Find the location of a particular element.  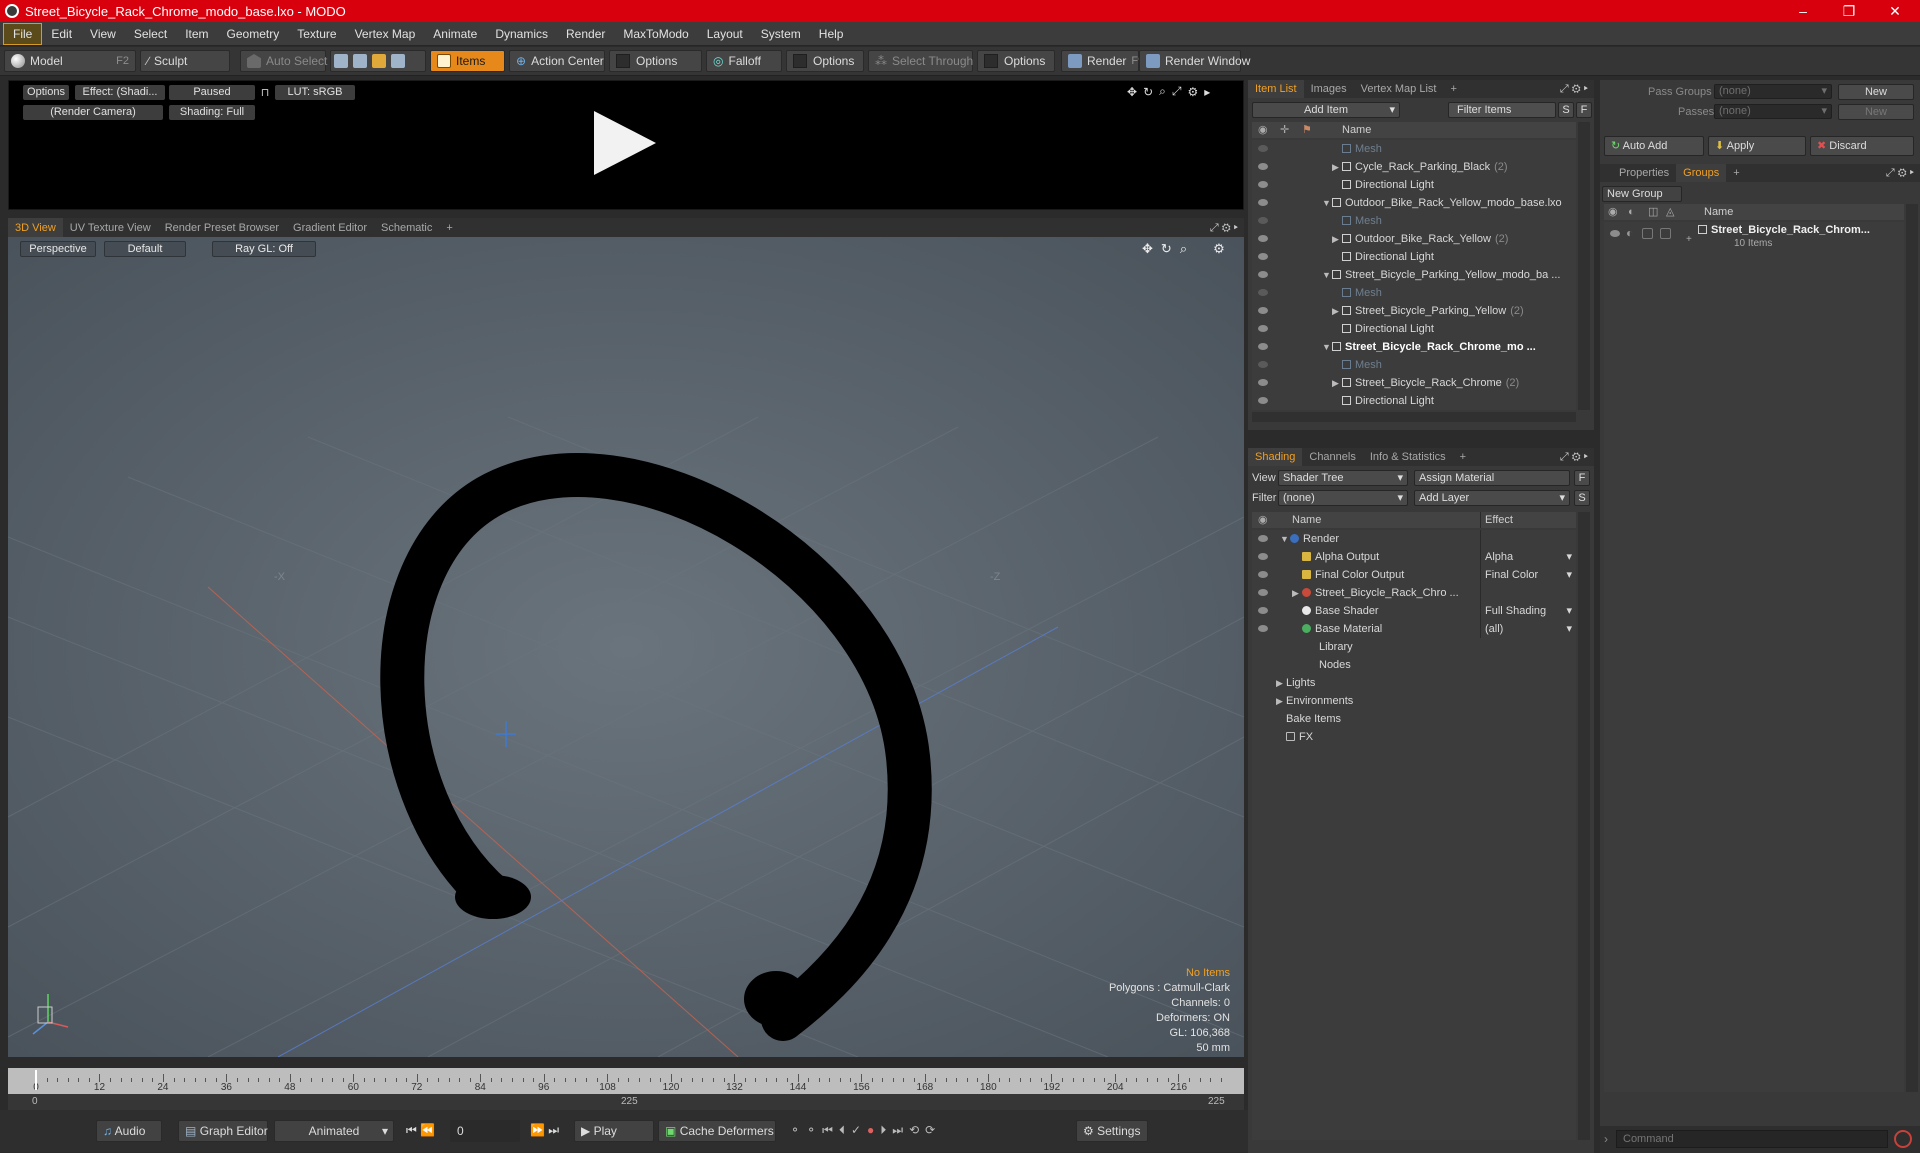

edges-mode-icon is located at coordinates (360, 61).